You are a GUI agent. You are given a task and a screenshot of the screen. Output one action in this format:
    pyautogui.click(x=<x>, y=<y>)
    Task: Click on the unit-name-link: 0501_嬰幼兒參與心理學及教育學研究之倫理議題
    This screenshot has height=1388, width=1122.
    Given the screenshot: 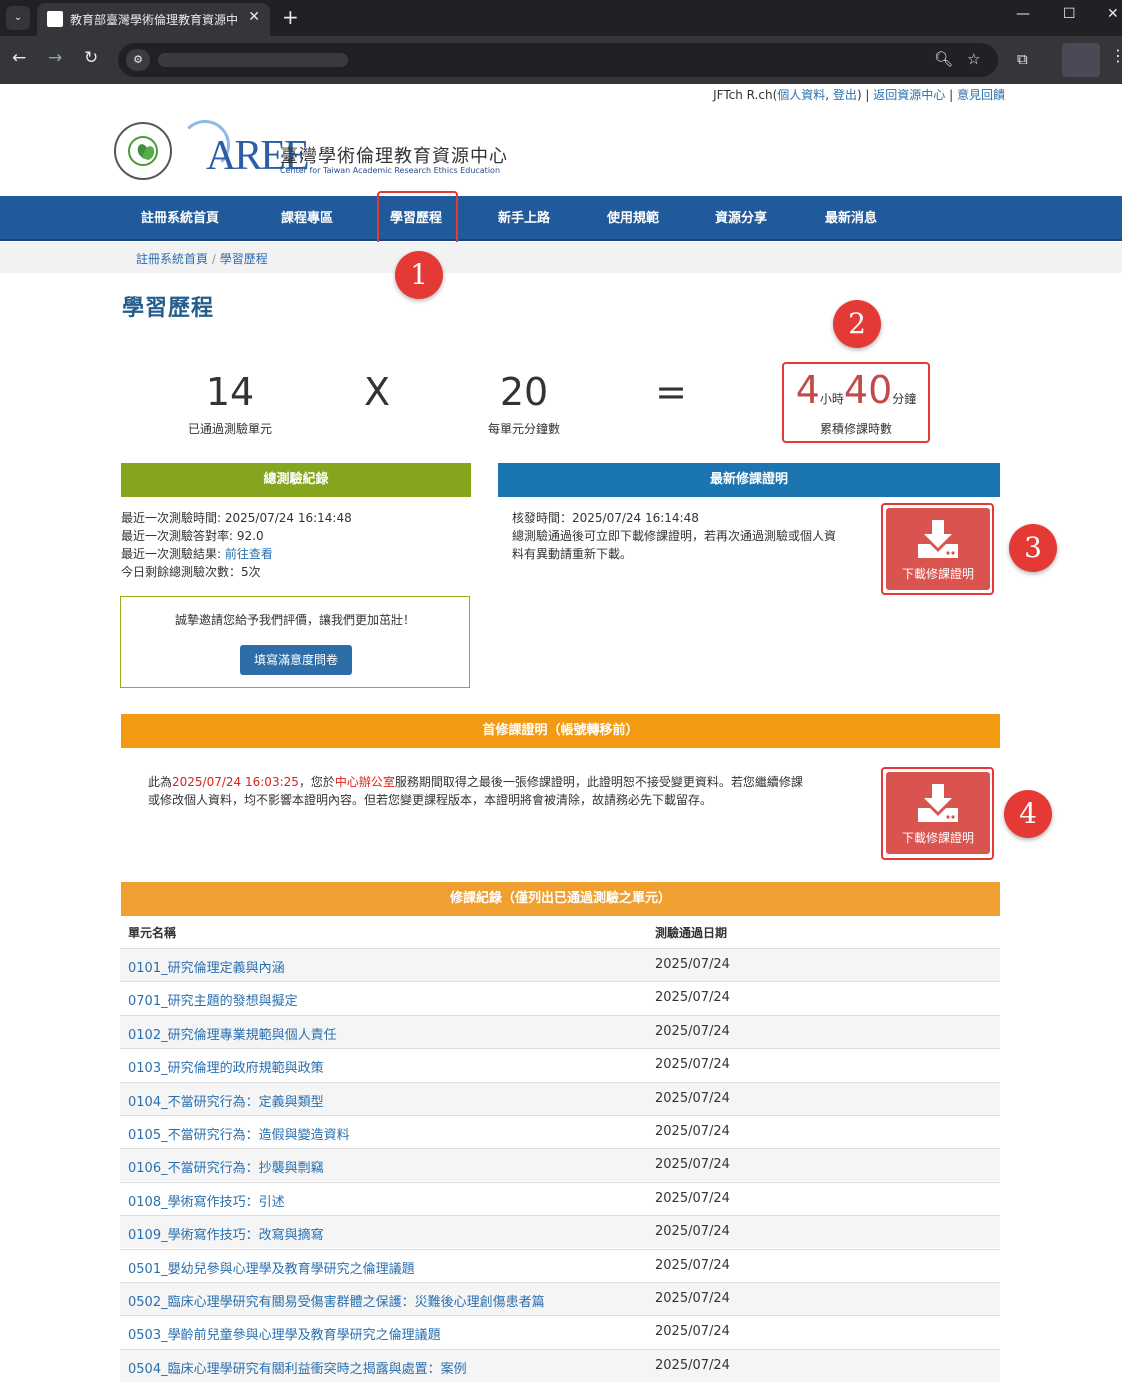 What is the action you would take?
    pyautogui.click(x=271, y=1267)
    